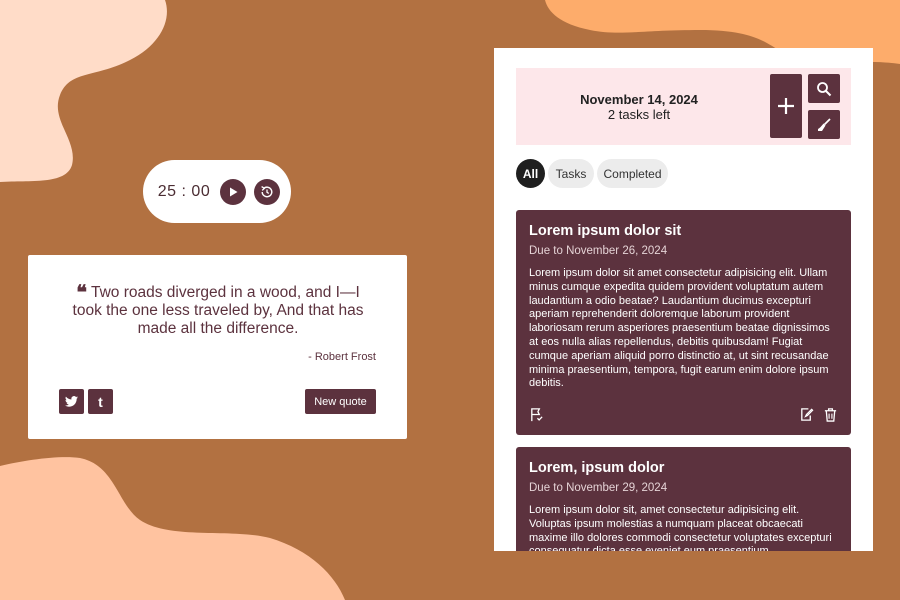 This screenshot has height=600, width=900. I want to click on pomodoro-timer: 25 : 00, so click(217, 191).